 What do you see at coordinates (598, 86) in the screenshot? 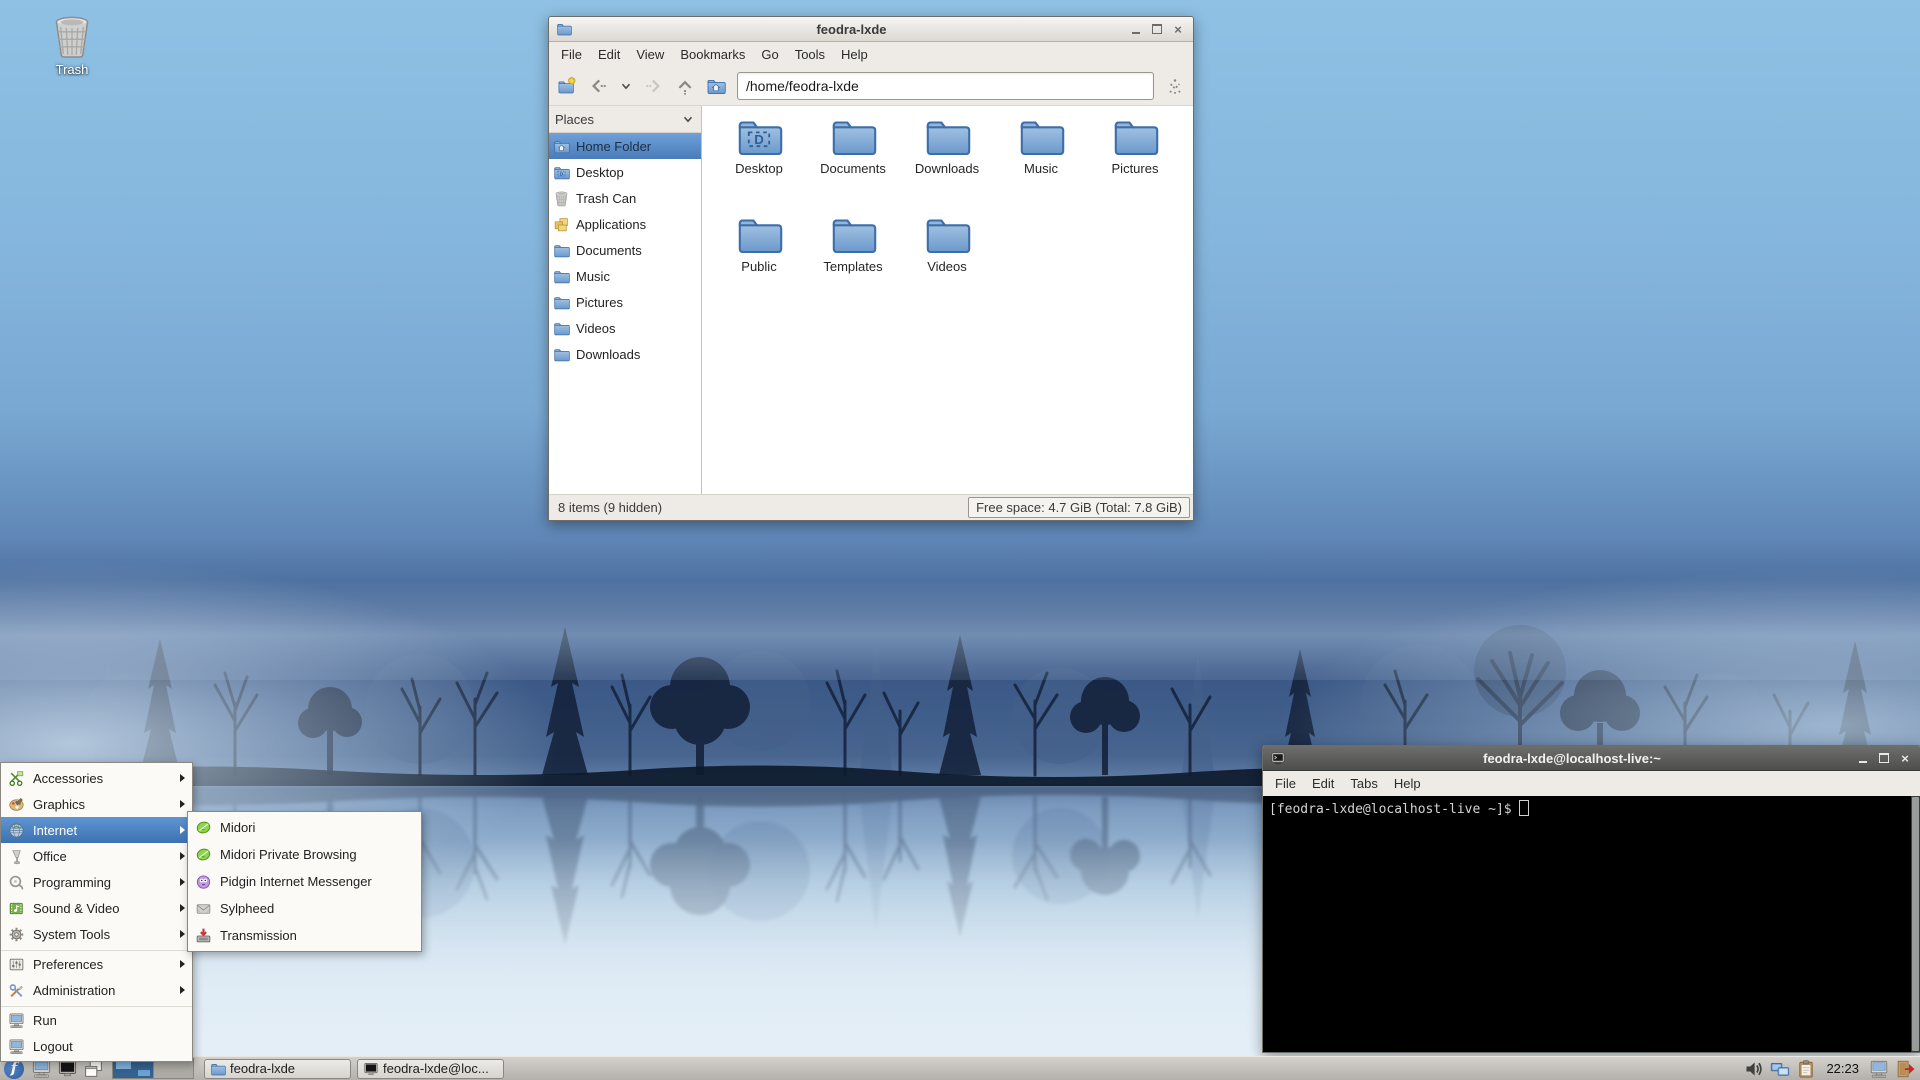
I see `back-icon` at bounding box center [598, 86].